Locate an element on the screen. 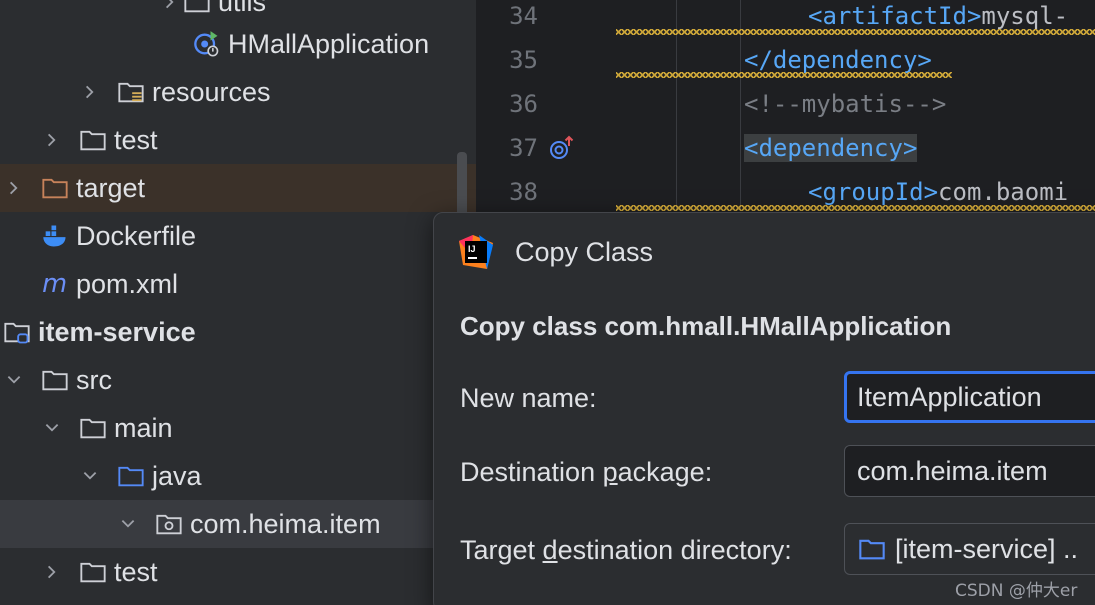 This screenshot has height=605, width=1095. code-tag: <artifactId> is located at coordinates (895, 16).